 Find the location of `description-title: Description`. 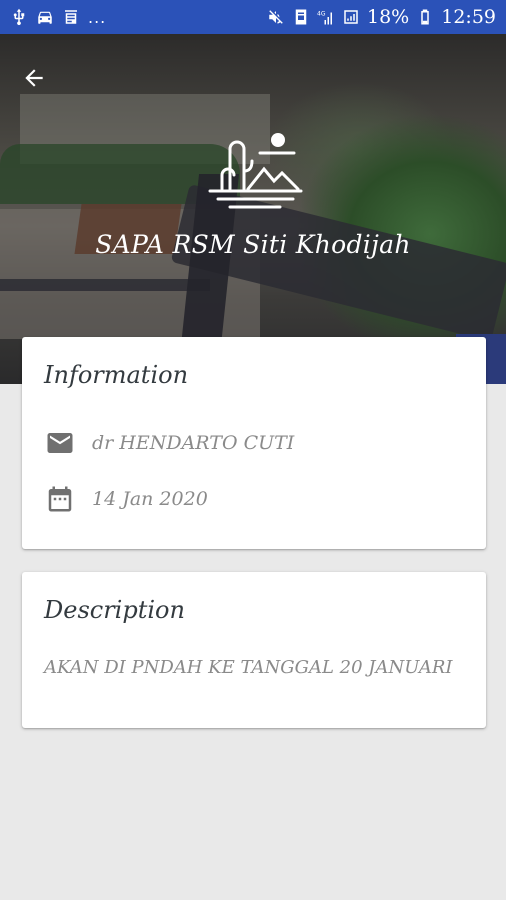

description-title: Description is located at coordinates (114, 610).